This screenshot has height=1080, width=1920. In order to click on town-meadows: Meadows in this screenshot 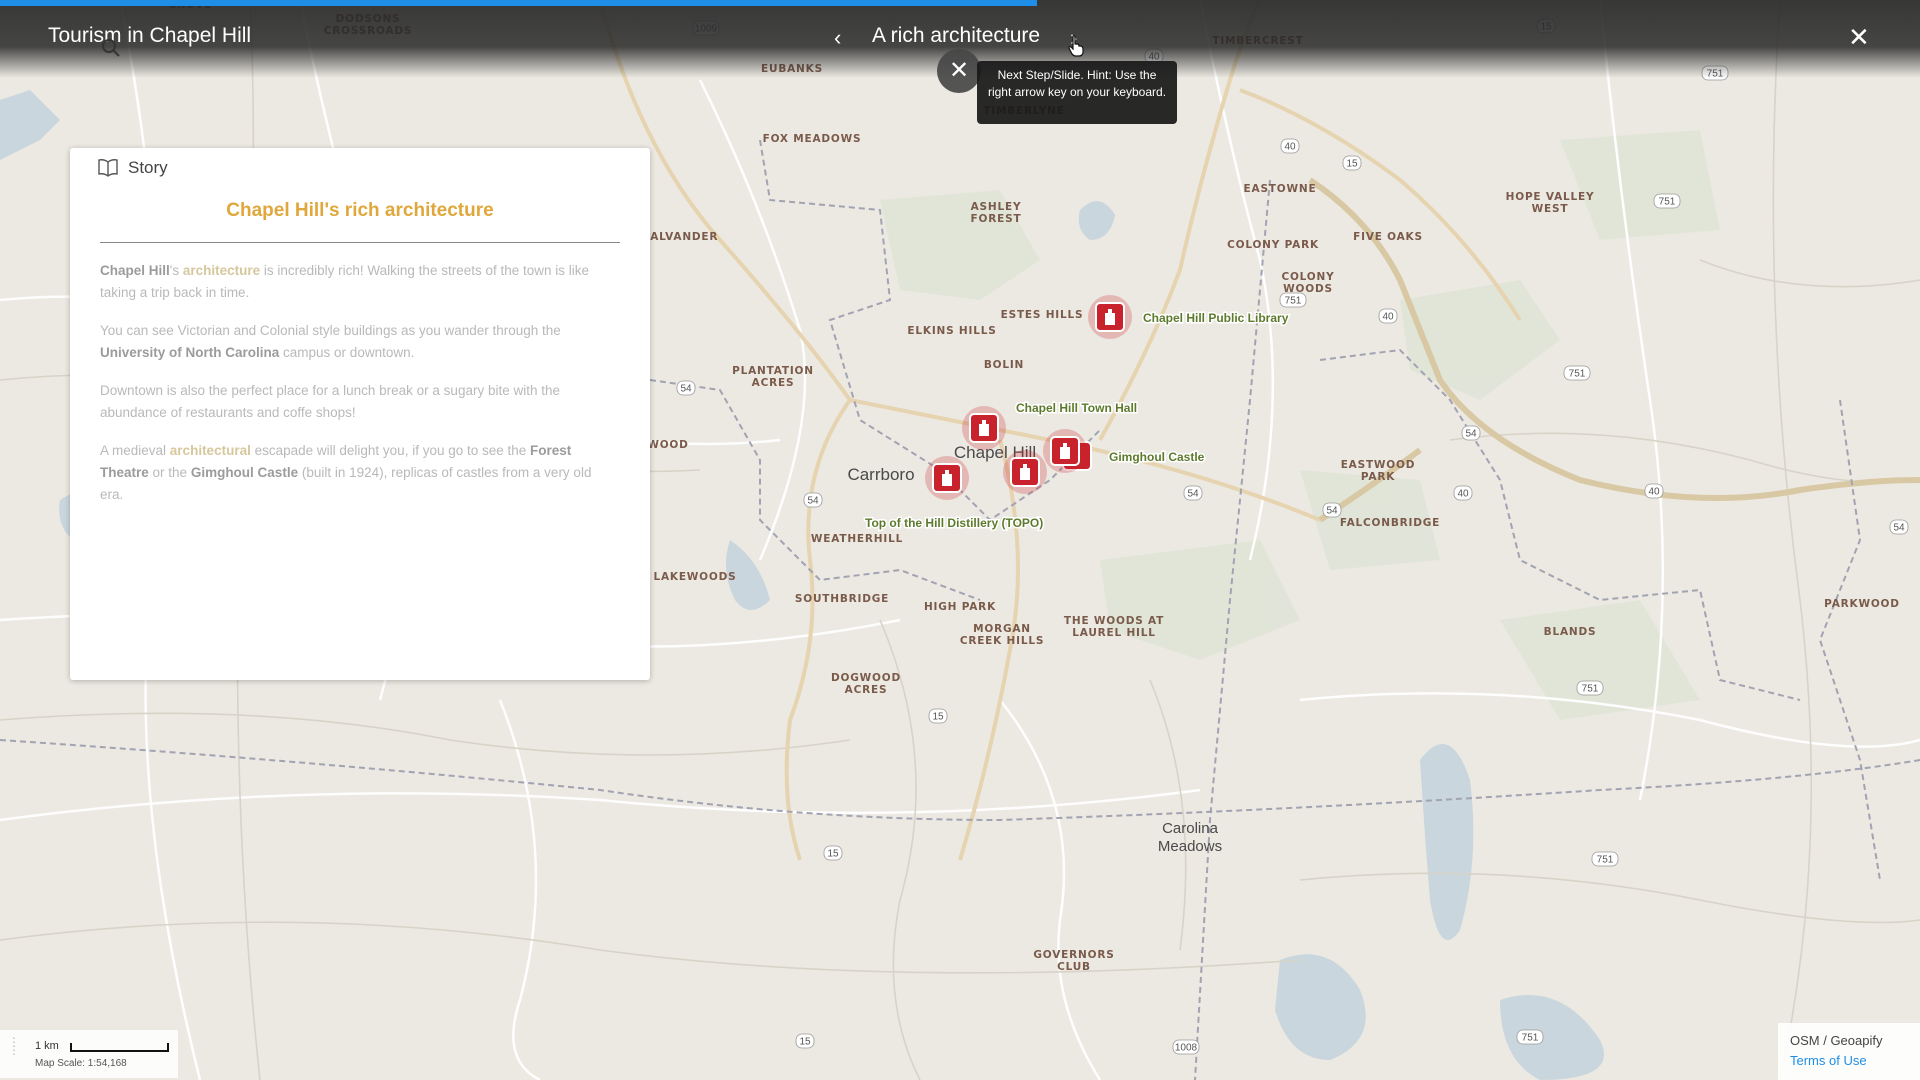, I will do `click(1190, 846)`.